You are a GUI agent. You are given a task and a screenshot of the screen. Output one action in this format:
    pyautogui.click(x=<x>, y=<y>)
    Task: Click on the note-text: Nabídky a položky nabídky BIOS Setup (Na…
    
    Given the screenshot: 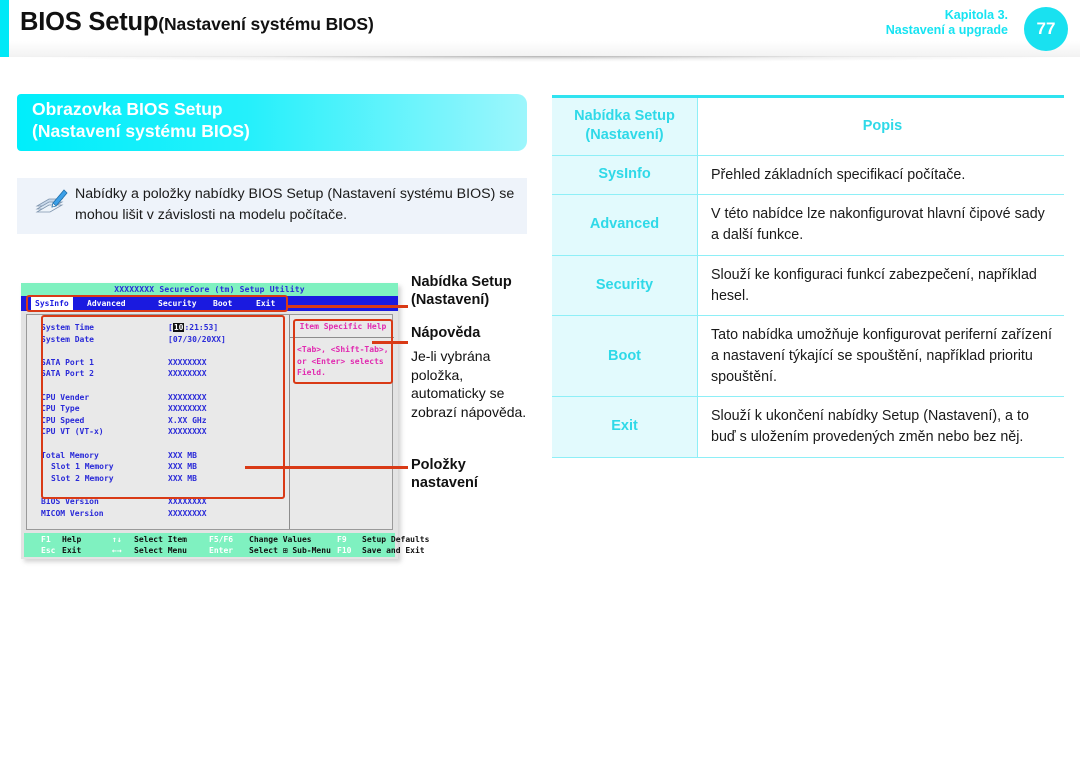 What is the action you would take?
    pyautogui.click(x=295, y=204)
    